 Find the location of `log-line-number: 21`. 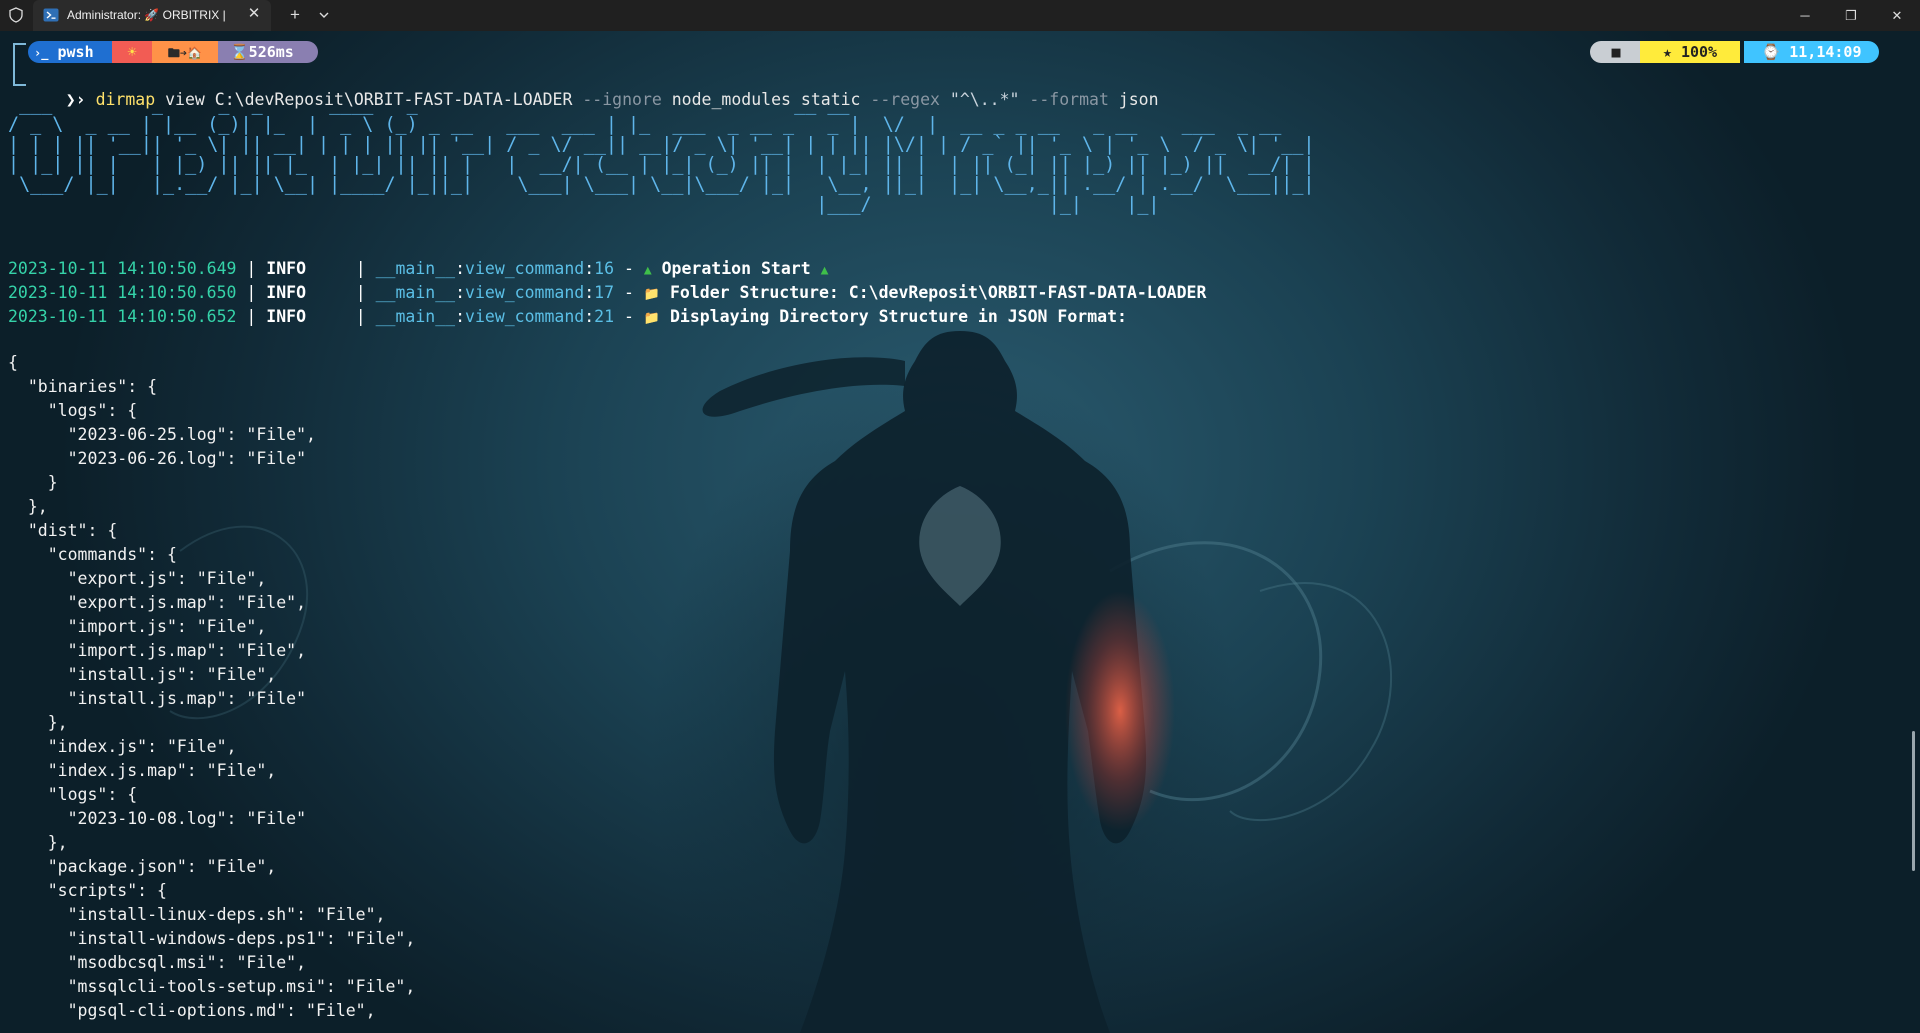

log-line-number: 21 is located at coordinates (604, 316).